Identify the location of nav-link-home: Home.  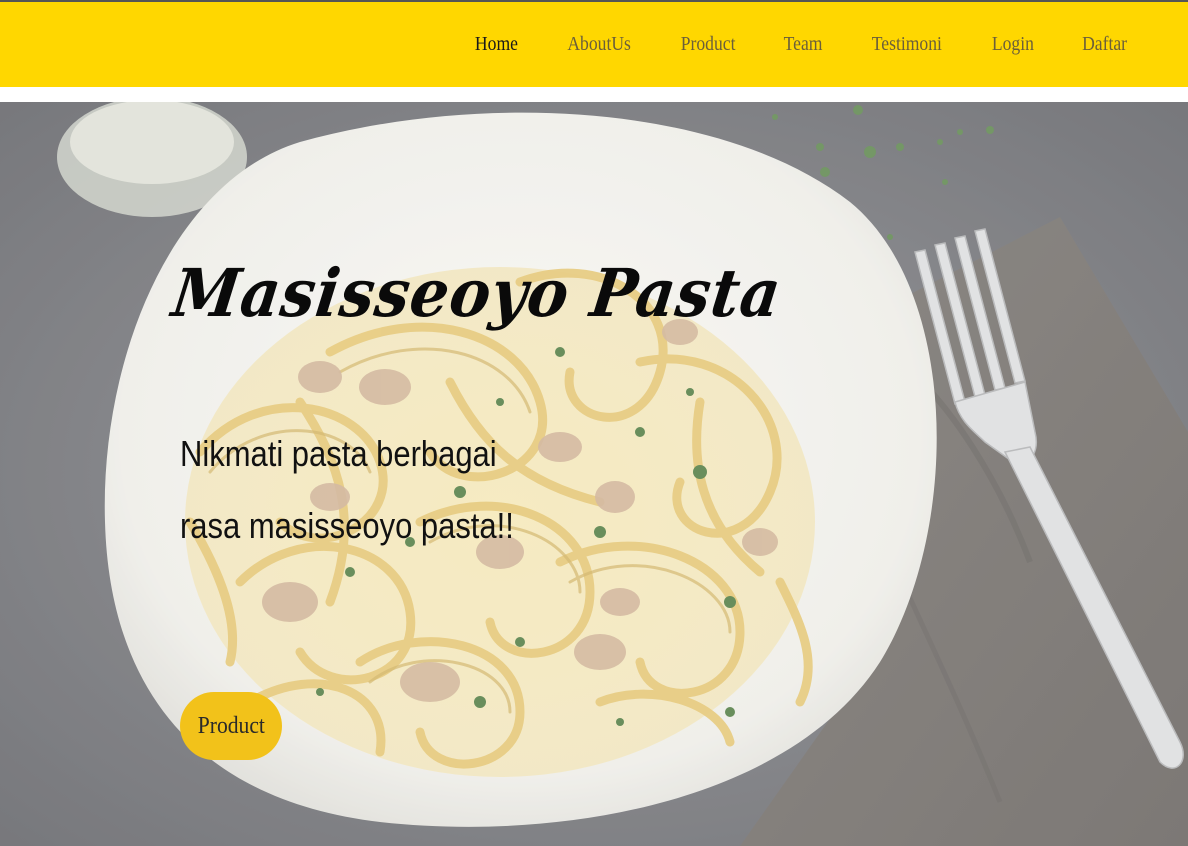
(496, 44).